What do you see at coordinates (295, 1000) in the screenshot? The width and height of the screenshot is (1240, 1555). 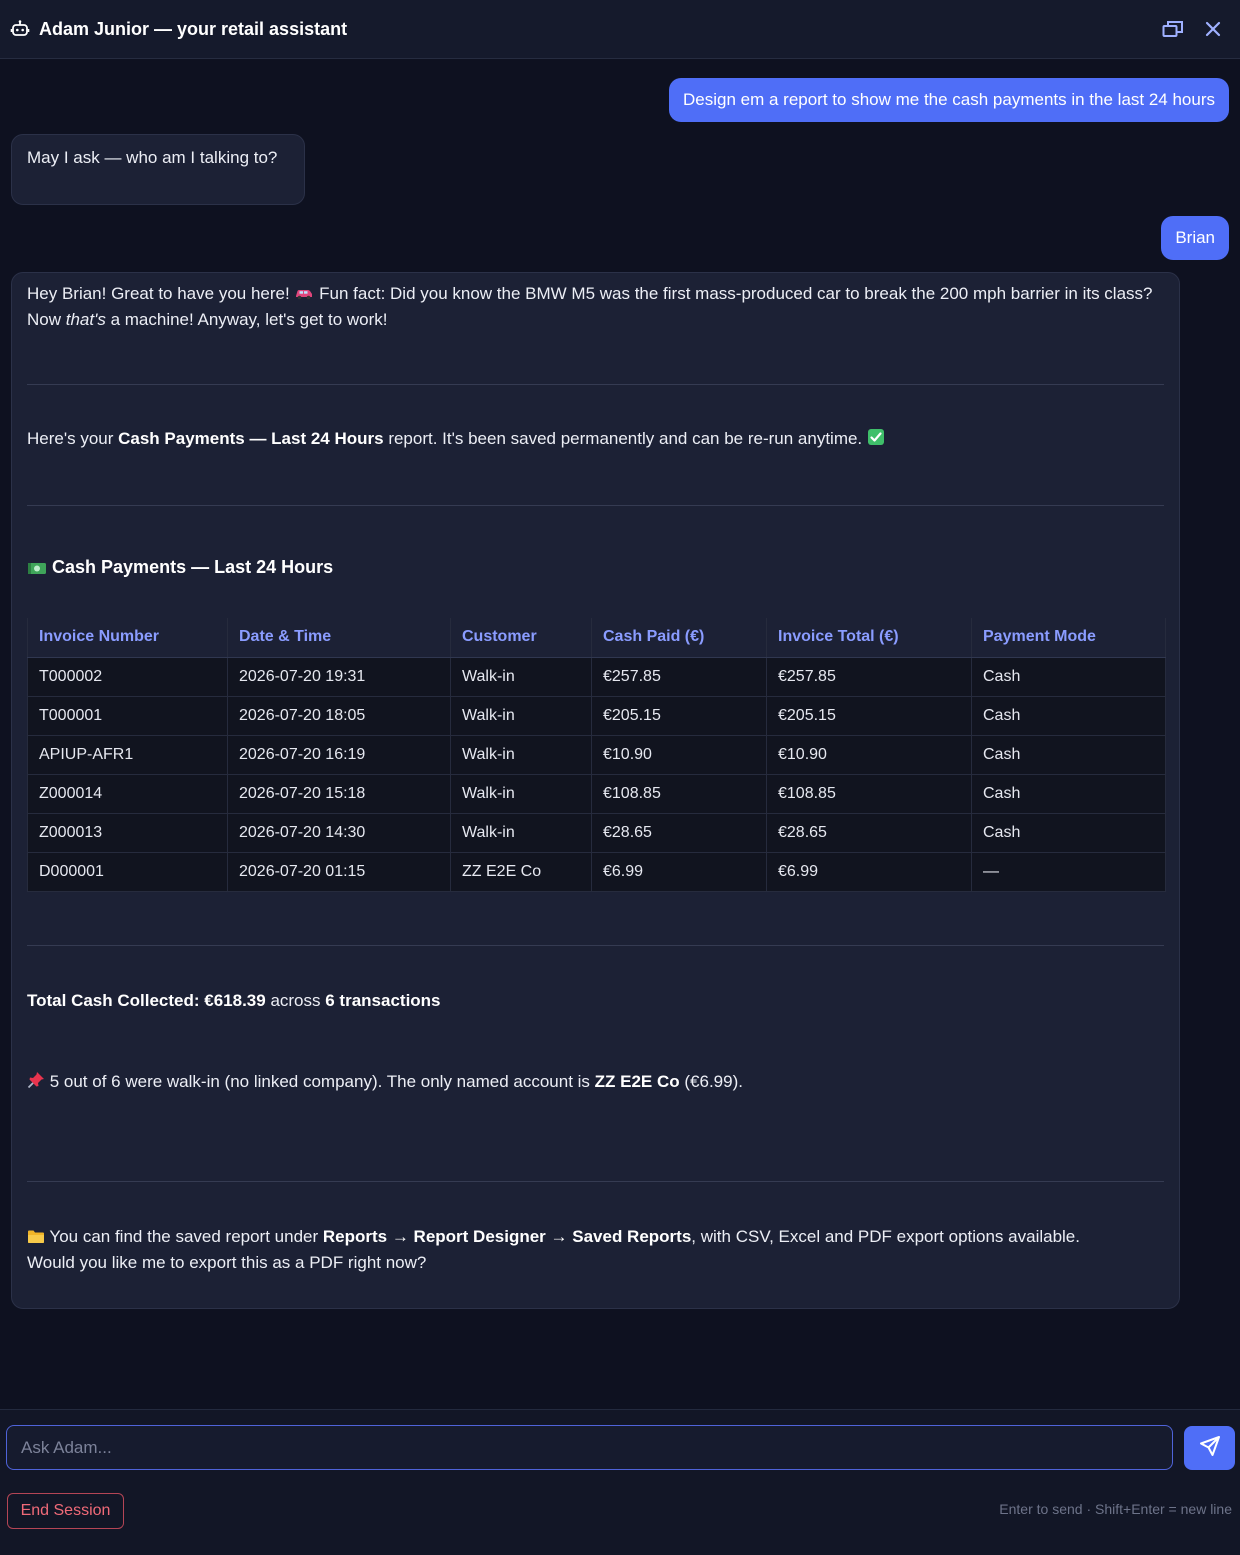 I see `total-text: across` at bounding box center [295, 1000].